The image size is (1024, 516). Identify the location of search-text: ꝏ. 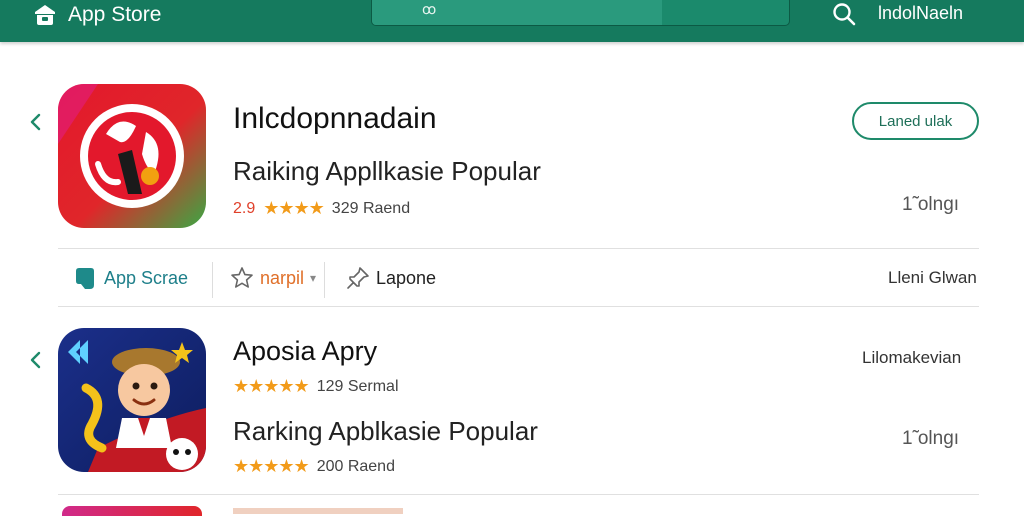
(429, 9).